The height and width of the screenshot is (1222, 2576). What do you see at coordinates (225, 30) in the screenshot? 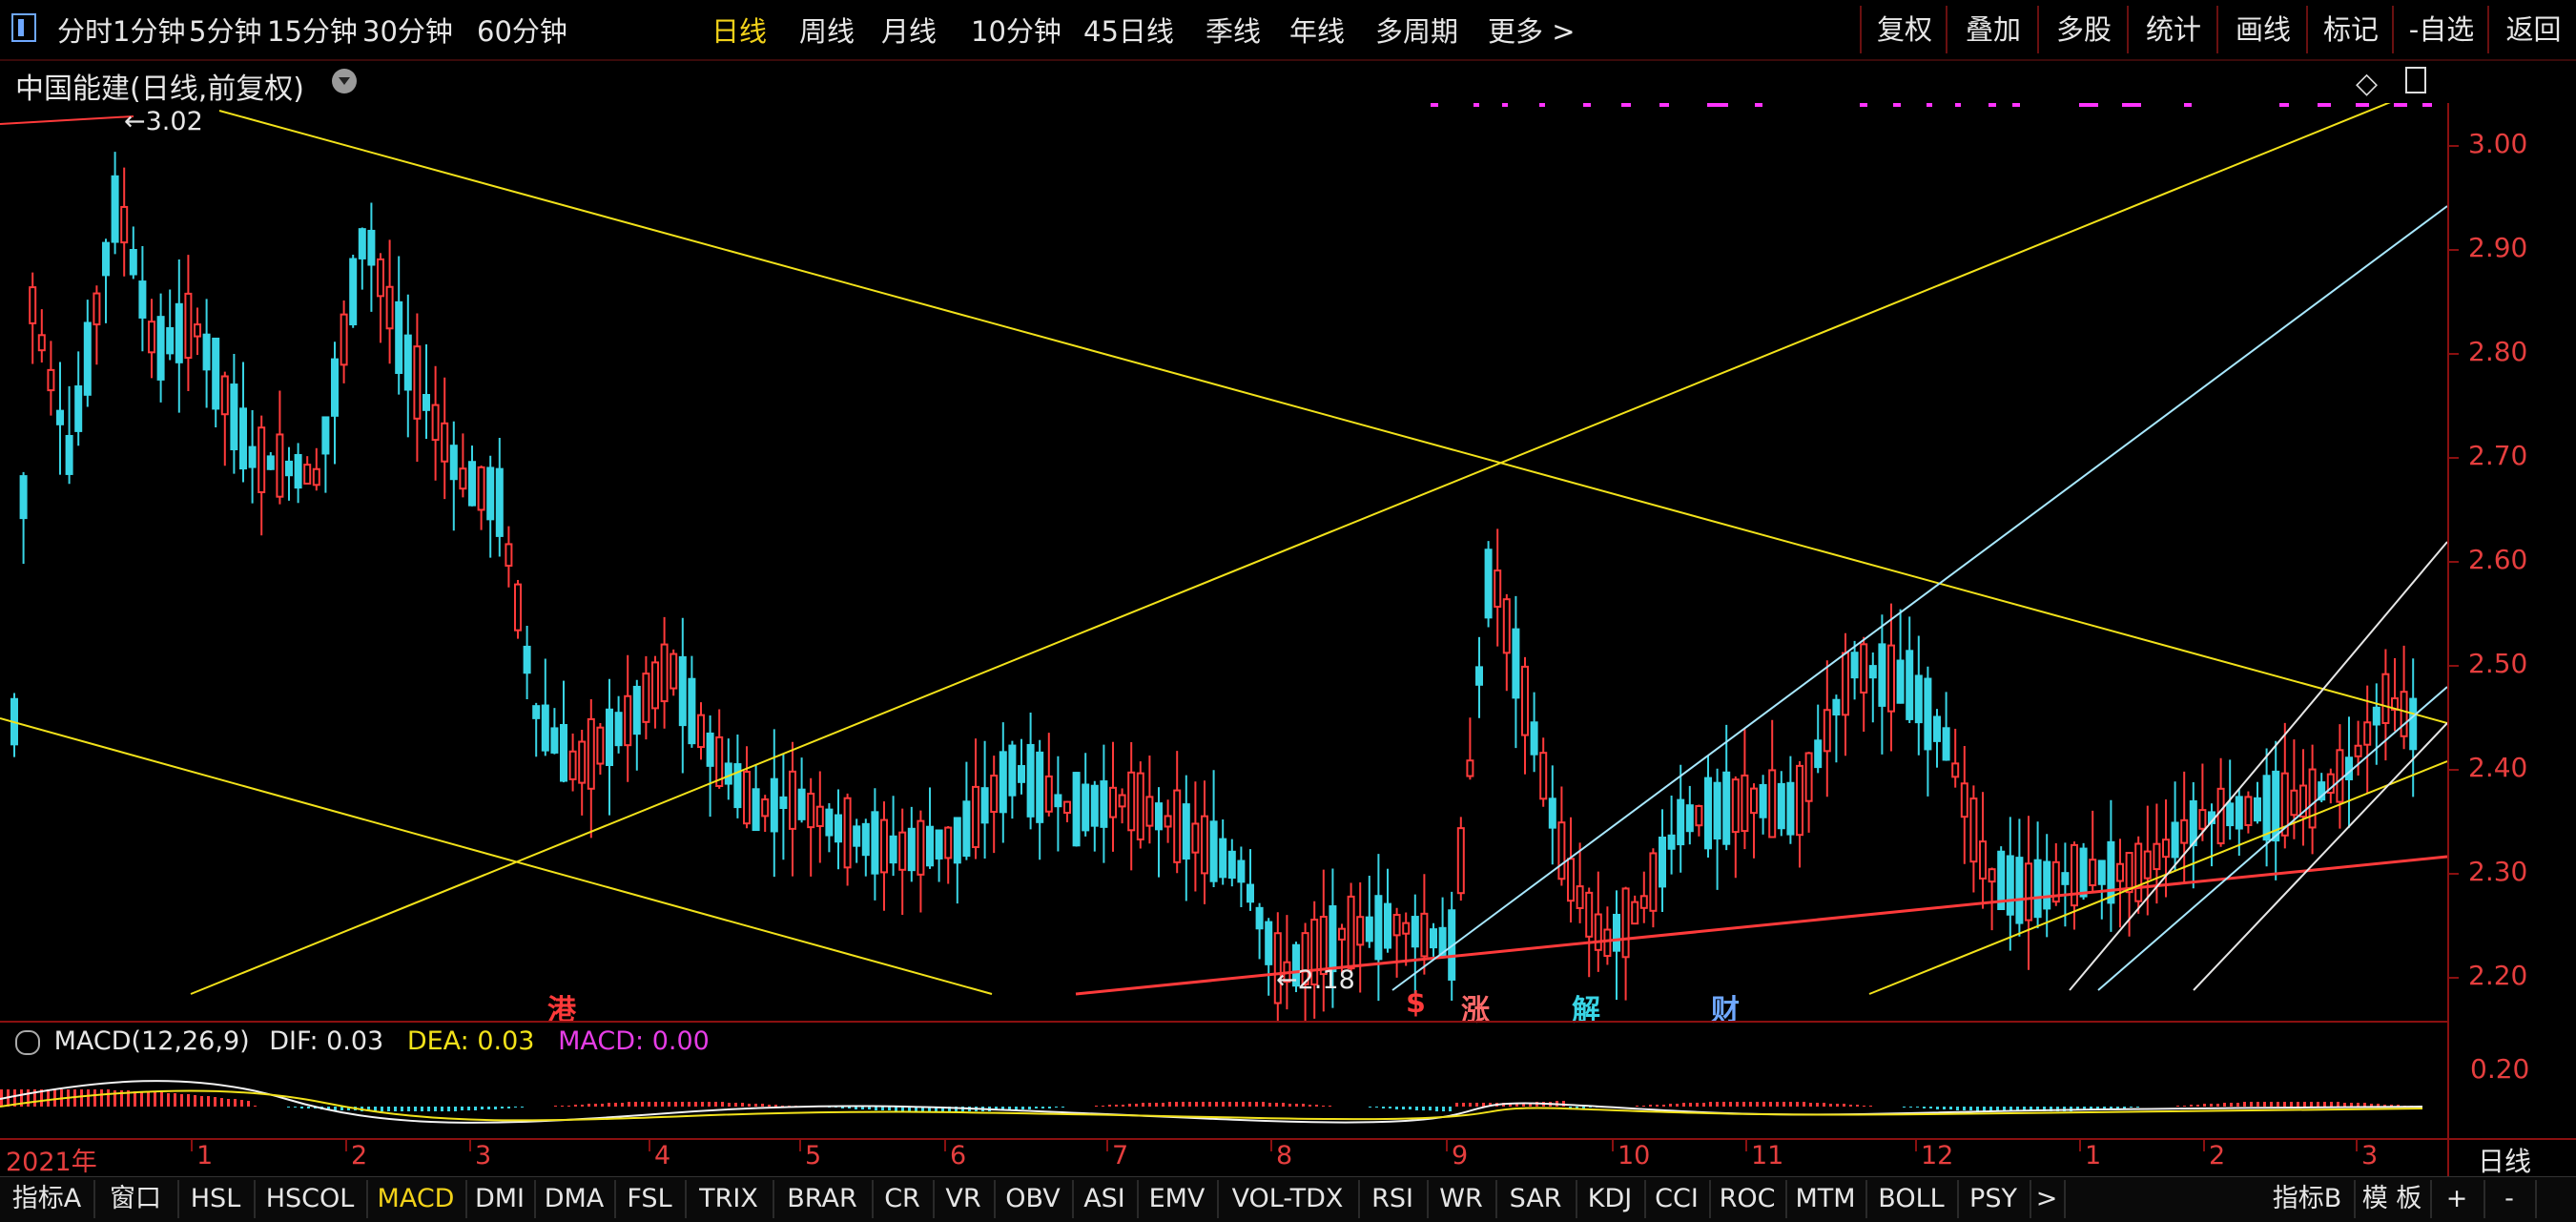
I see `period-2: 5分钟` at bounding box center [225, 30].